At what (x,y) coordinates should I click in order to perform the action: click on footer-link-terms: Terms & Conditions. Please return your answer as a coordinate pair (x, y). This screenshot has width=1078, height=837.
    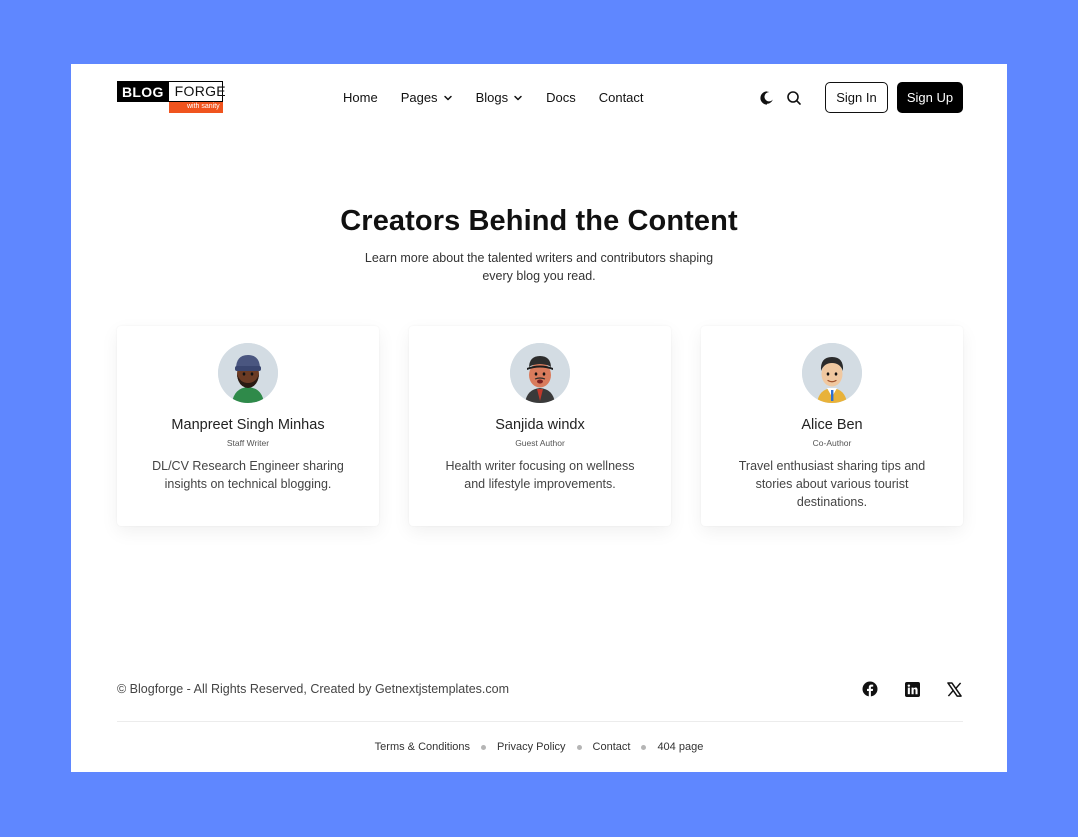
    Looking at the image, I should click on (422, 747).